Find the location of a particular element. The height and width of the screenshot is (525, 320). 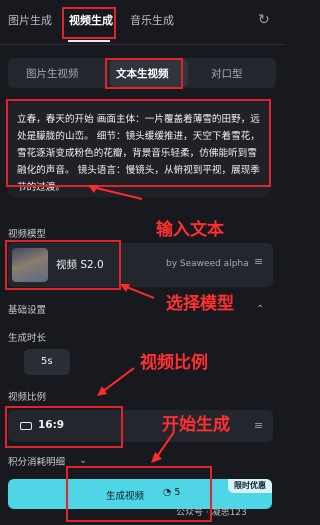

annotation-box-text-to-video is located at coordinates (144, 73).